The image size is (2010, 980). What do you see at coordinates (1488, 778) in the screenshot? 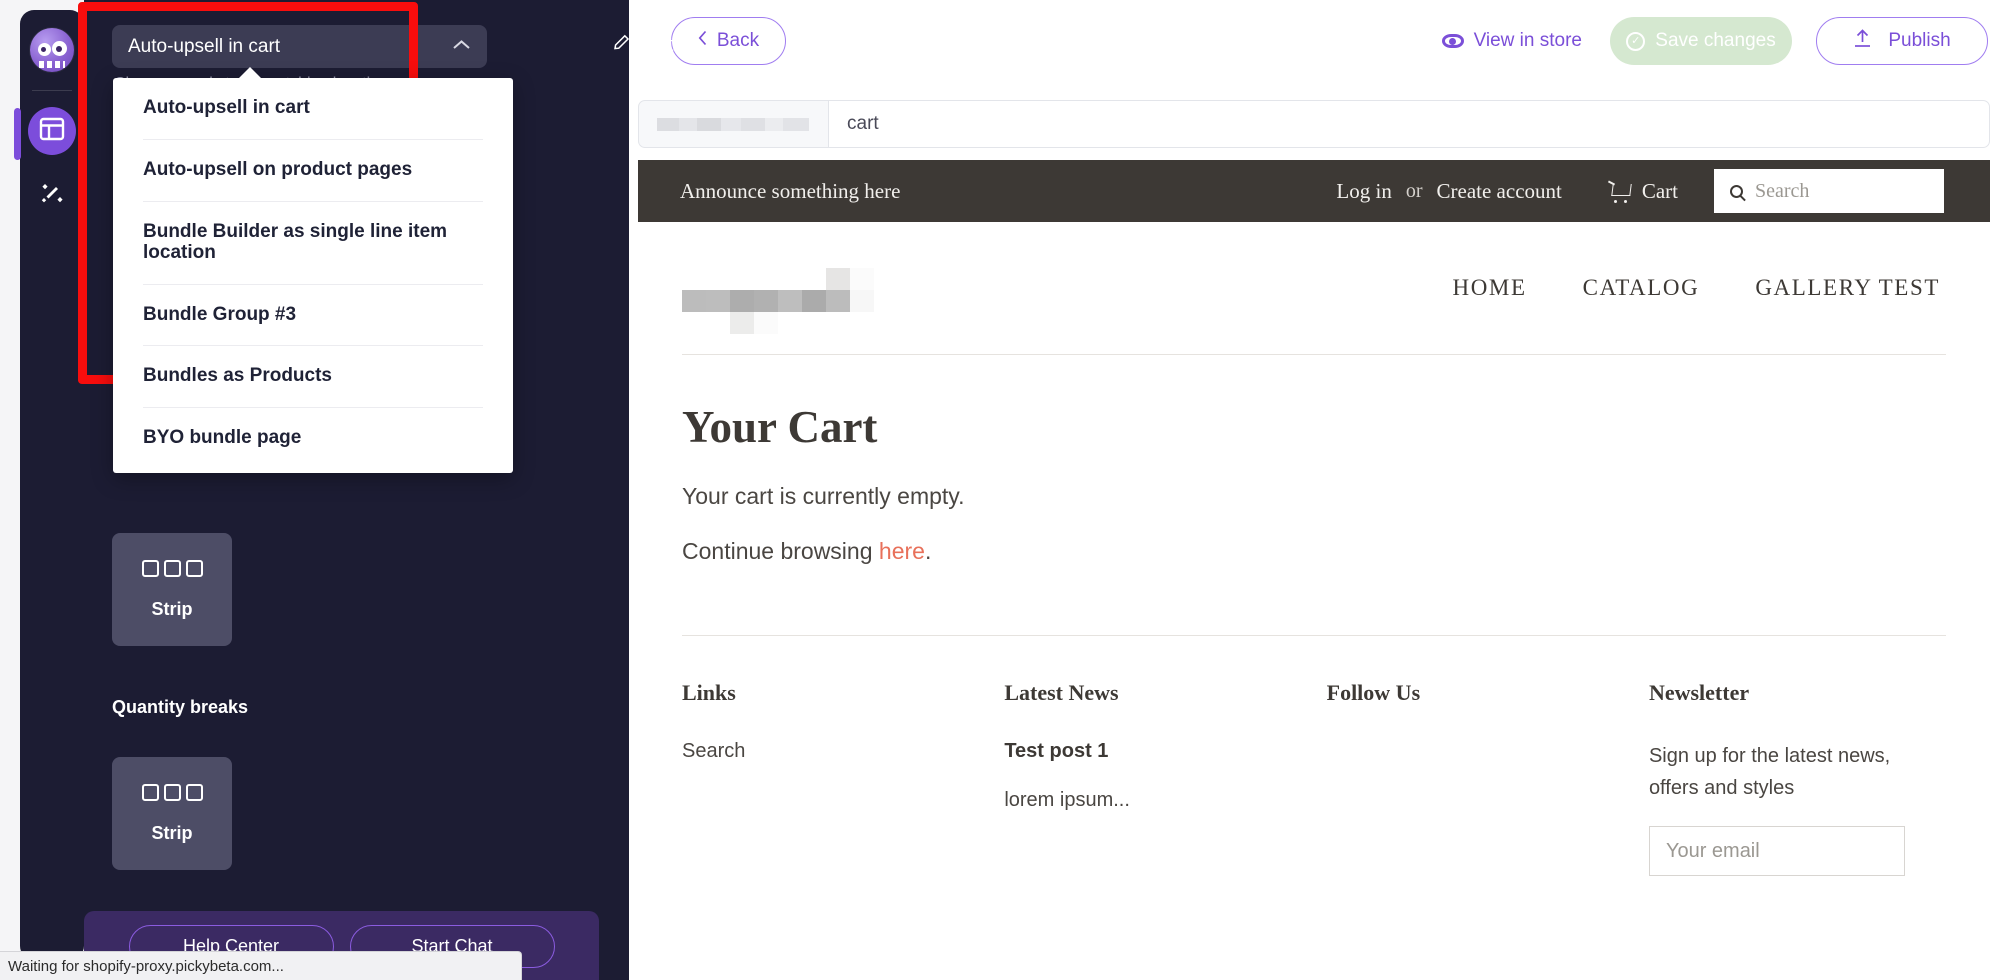
I see `footer-col-follow: Follow Us` at bounding box center [1488, 778].